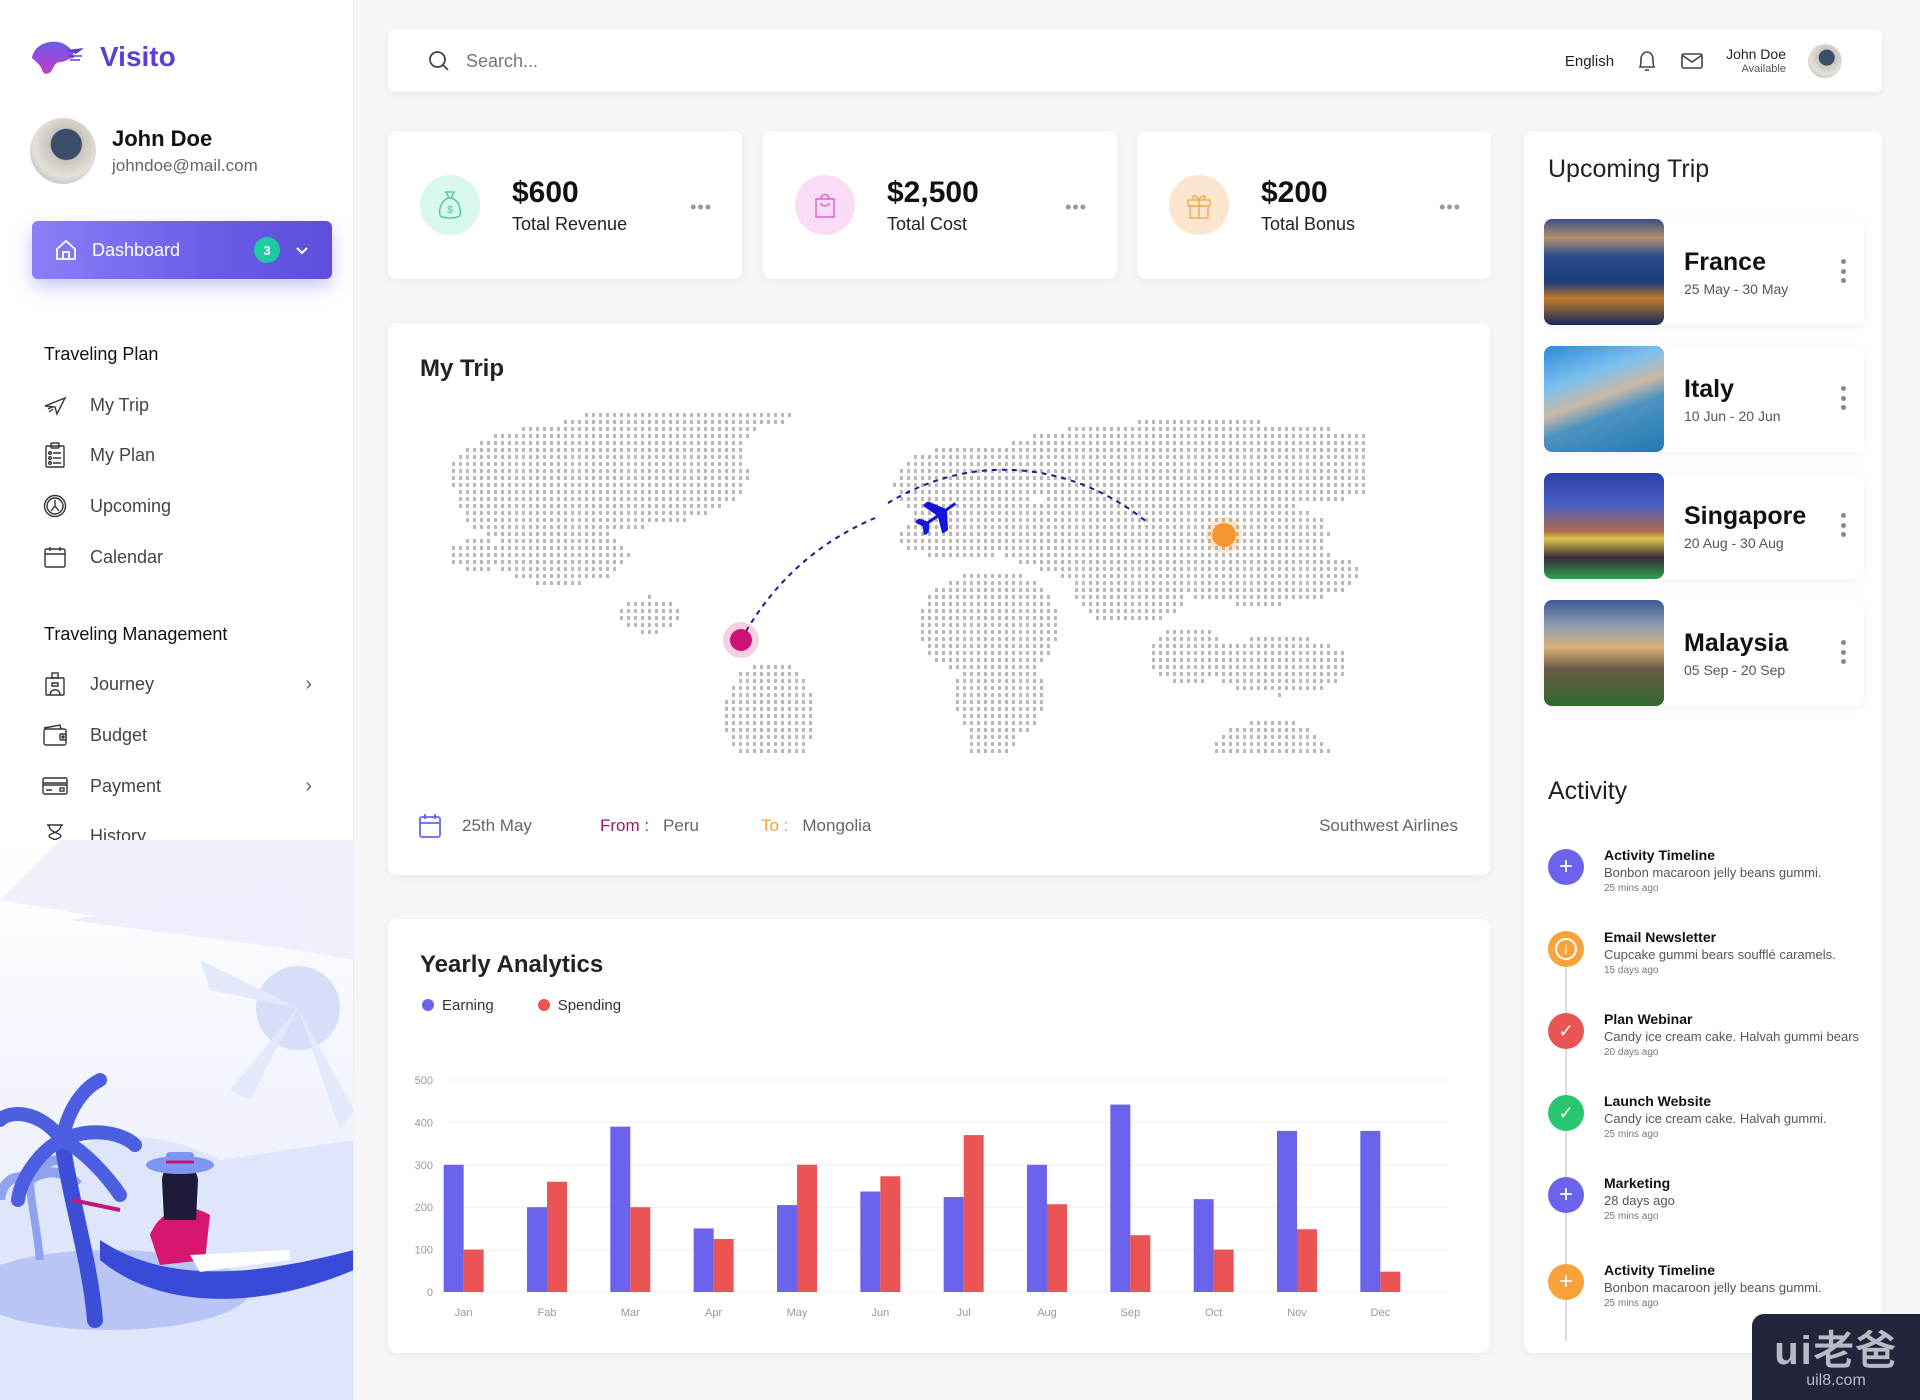 The width and height of the screenshot is (1920, 1400). What do you see at coordinates (450, 205) in the screenshot?
I see `money-bag-icon: $` at bounding box center [450, 205].